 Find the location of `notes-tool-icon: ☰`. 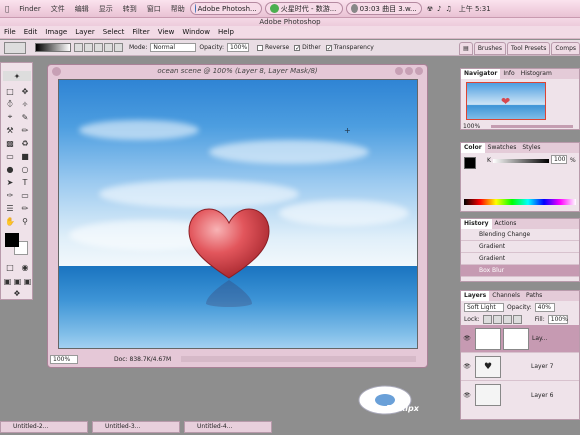

notes-tool-icon: ☰ is located at coordinates (10, 208).